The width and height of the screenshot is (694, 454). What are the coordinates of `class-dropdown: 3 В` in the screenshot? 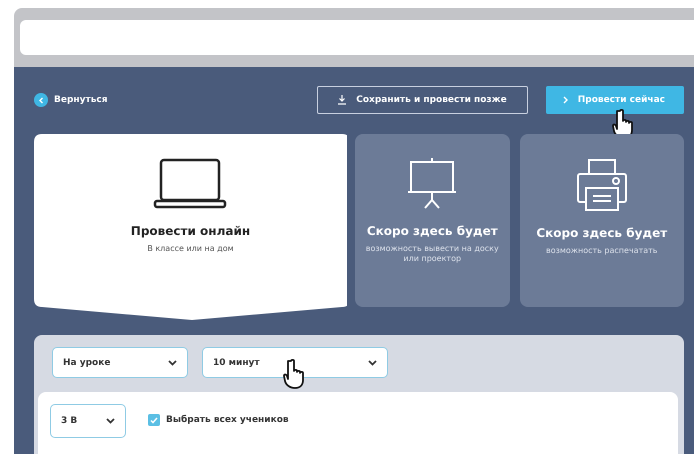 It's located at (88, 421).